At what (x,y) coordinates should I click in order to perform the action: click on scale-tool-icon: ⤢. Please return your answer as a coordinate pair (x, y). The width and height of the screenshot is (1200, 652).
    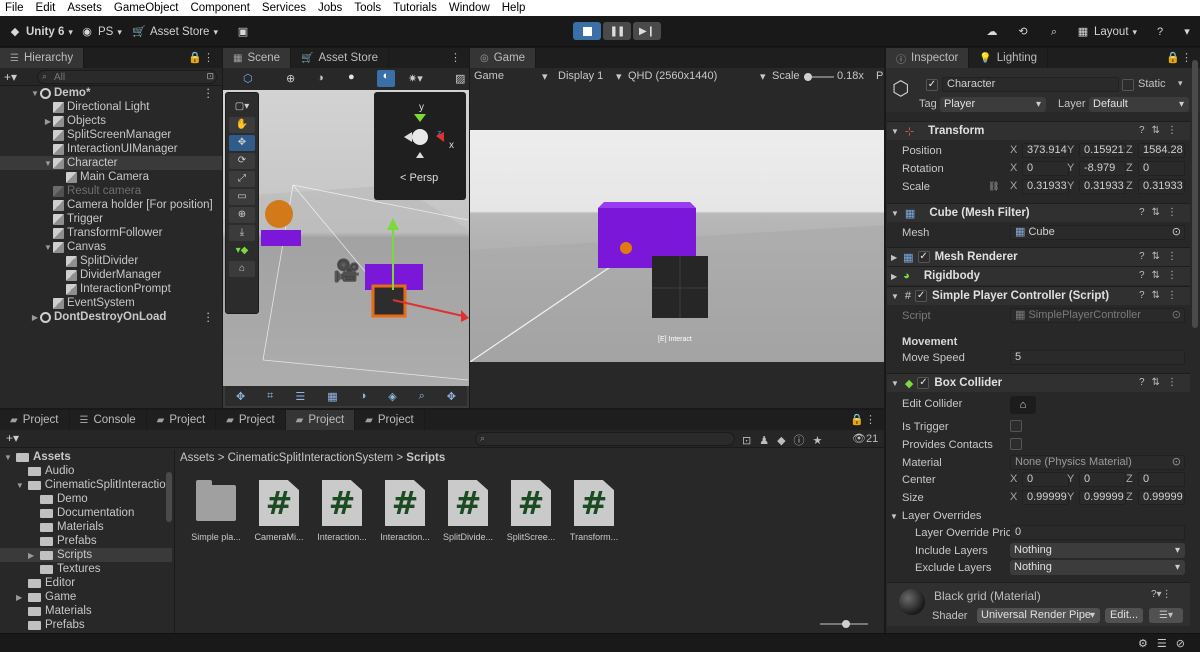
    Looking at the image, I should click on (242, 179).